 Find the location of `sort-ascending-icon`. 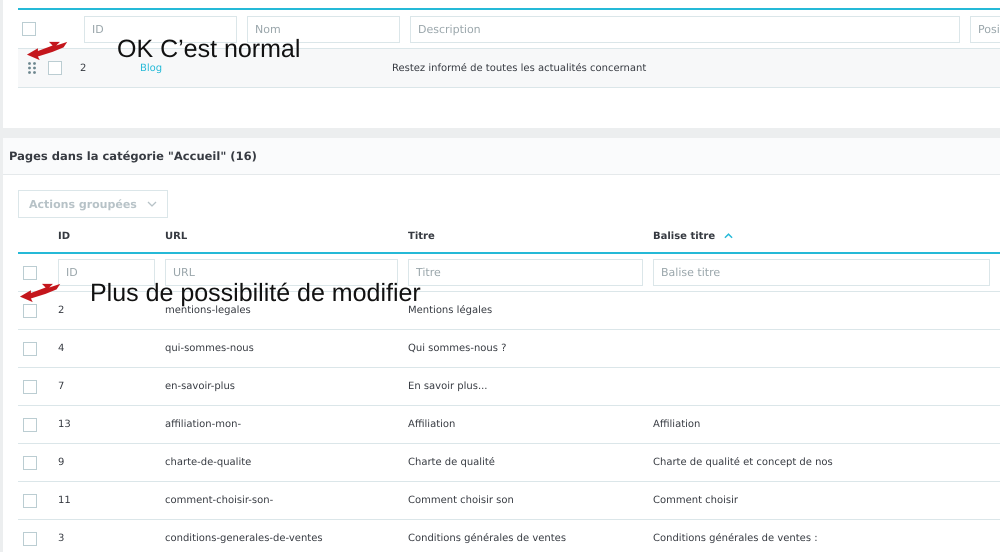

sort-ascending-icon is located at coordinates (729, 236).